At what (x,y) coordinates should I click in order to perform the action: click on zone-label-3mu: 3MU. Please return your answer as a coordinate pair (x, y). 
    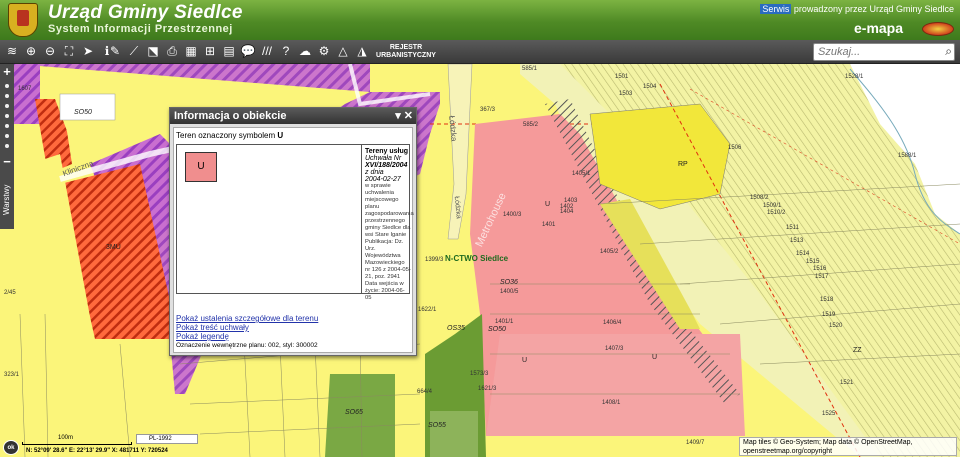
    Looking at the image, I should click on (113, 247).